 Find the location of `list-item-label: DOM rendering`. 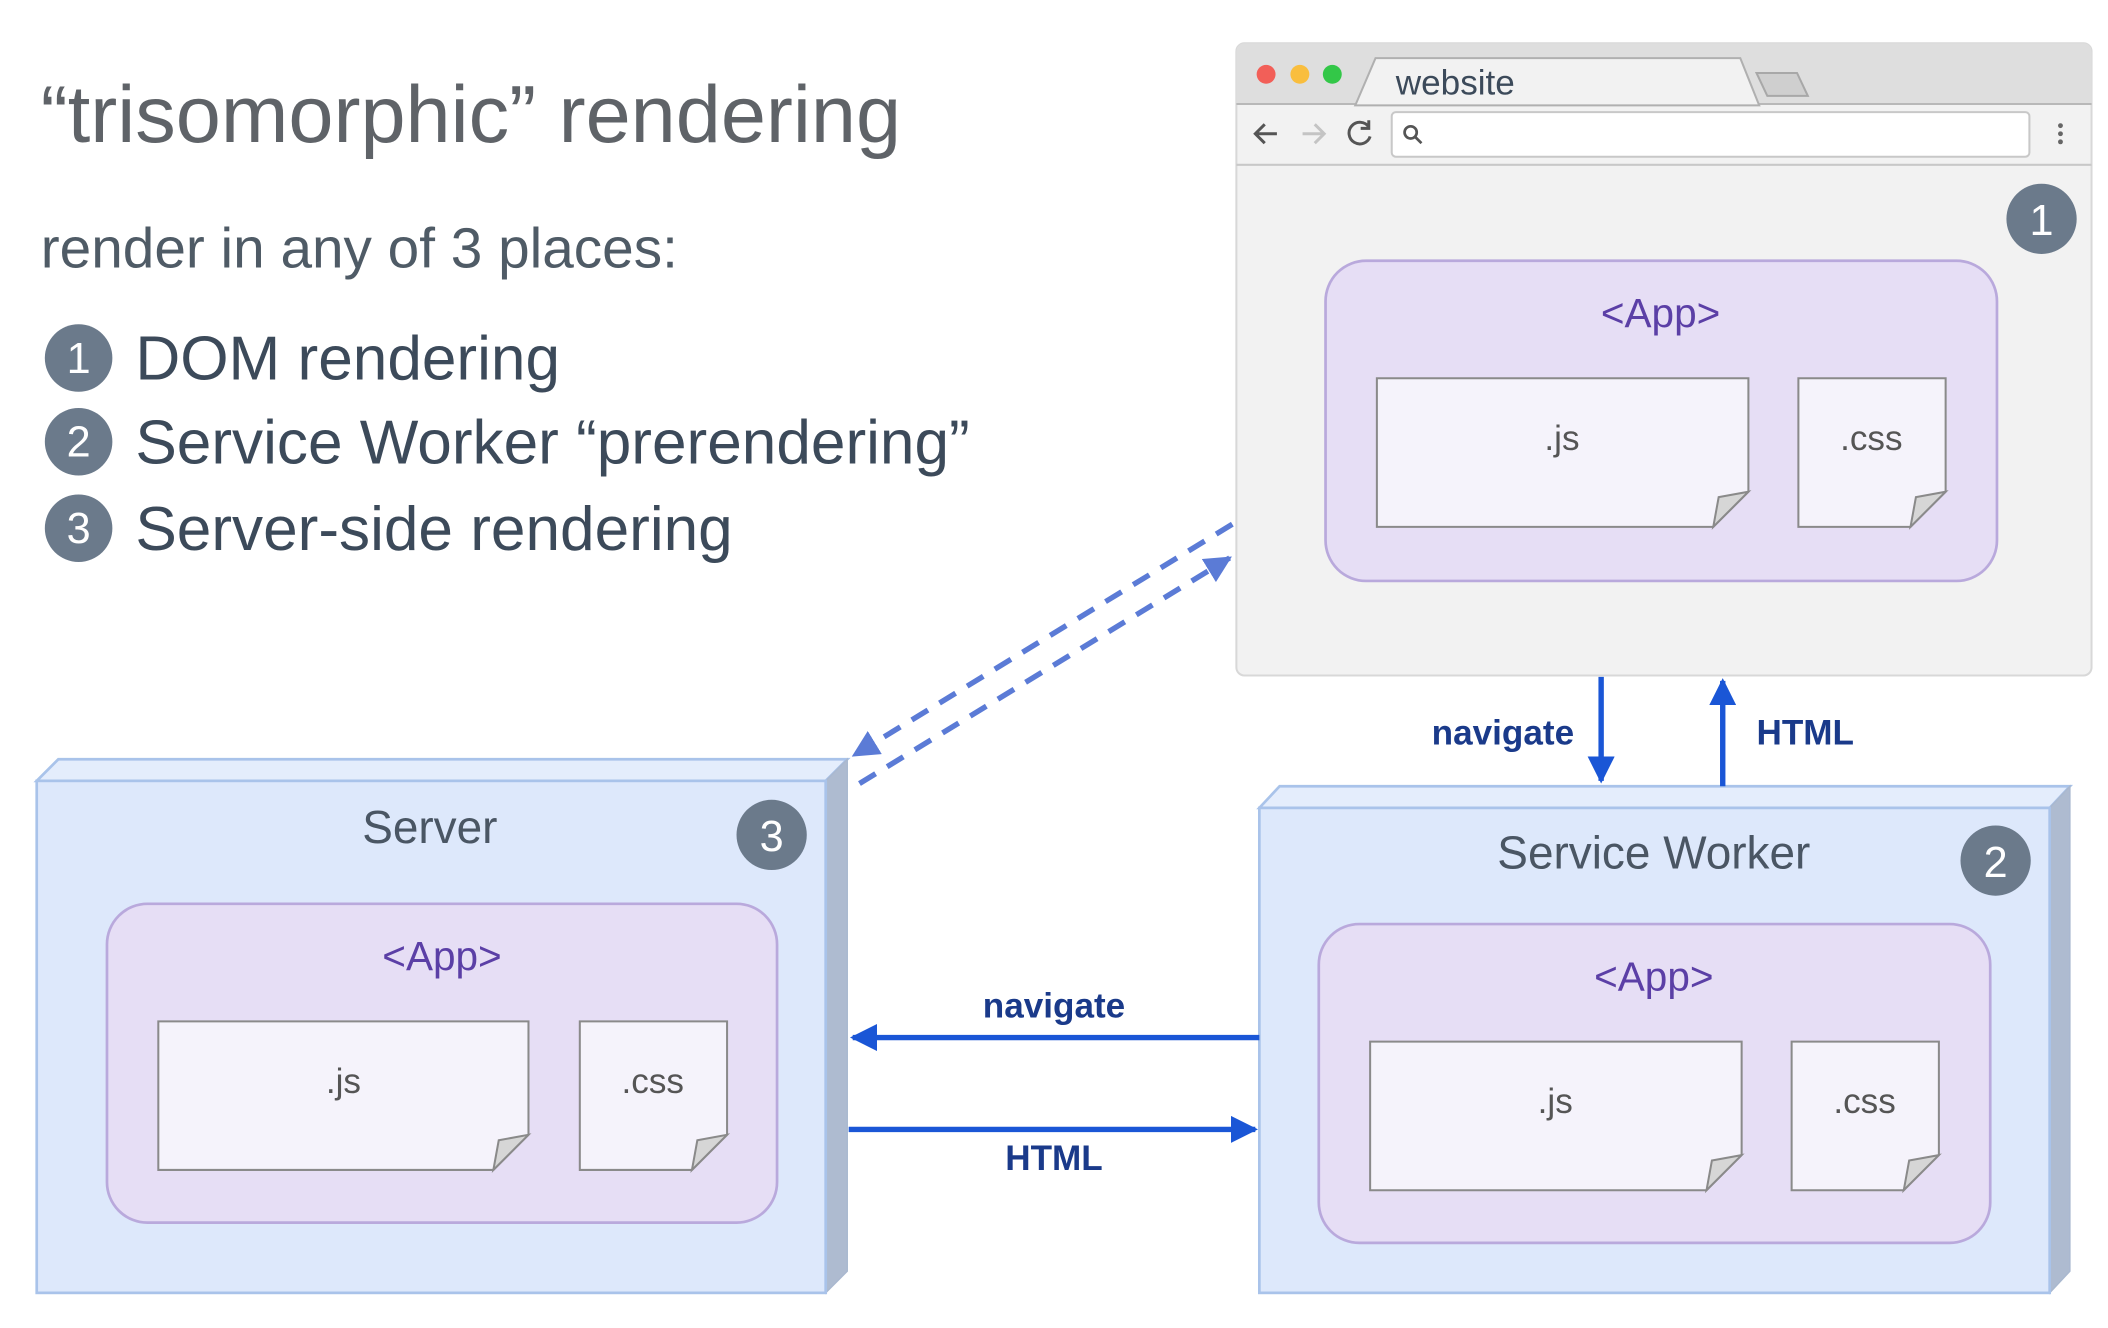

list-item-label: DOM rendering is located at coordinates (347, 359).